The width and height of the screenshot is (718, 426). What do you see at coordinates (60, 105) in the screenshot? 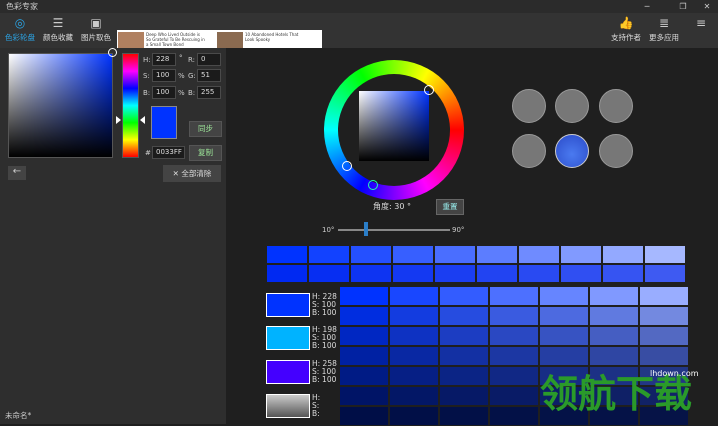
I see `saturation-brightness-picker` at bounding box center [60, 105].